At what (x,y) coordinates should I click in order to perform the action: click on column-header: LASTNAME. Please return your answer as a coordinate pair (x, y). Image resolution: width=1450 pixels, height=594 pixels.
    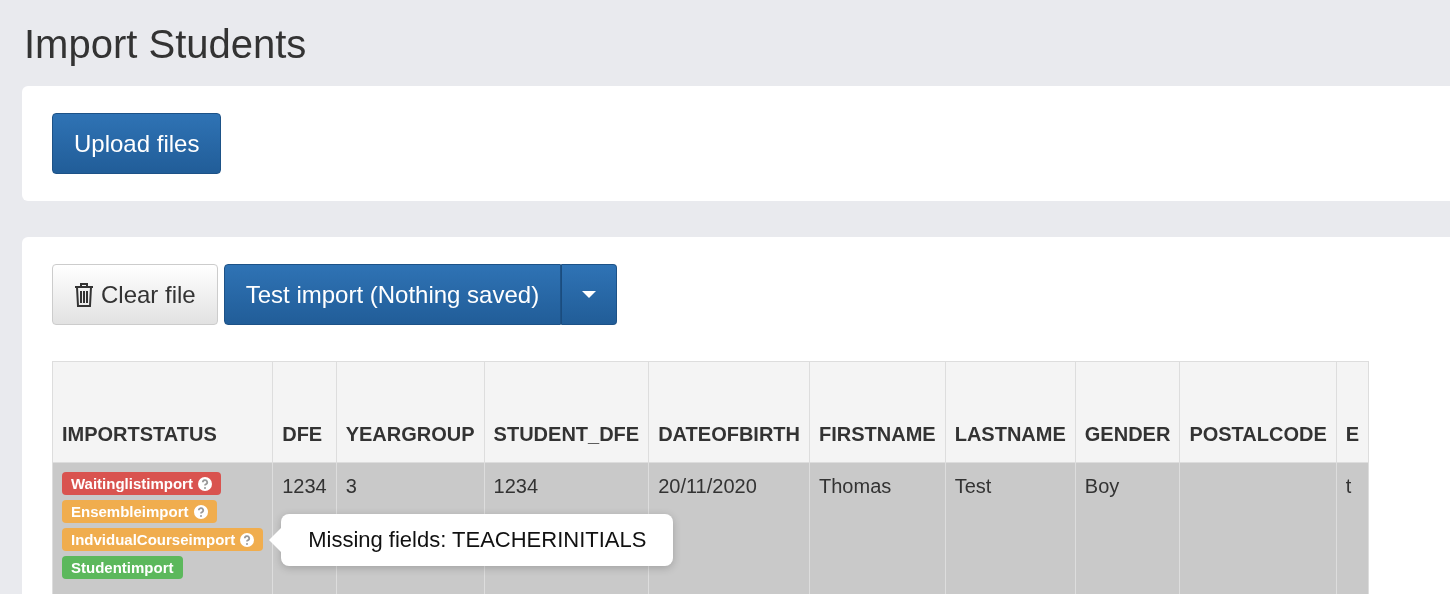
    Looking at the image, I should click on (1010, 412).